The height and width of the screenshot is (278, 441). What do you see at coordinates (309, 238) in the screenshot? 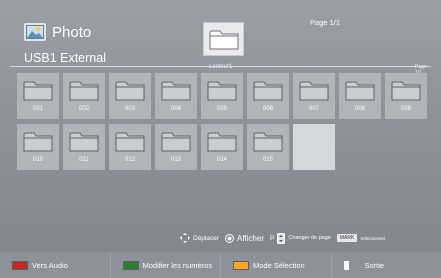
I see `hint-page-label: Changer de page` at bounding box center [309, 238].